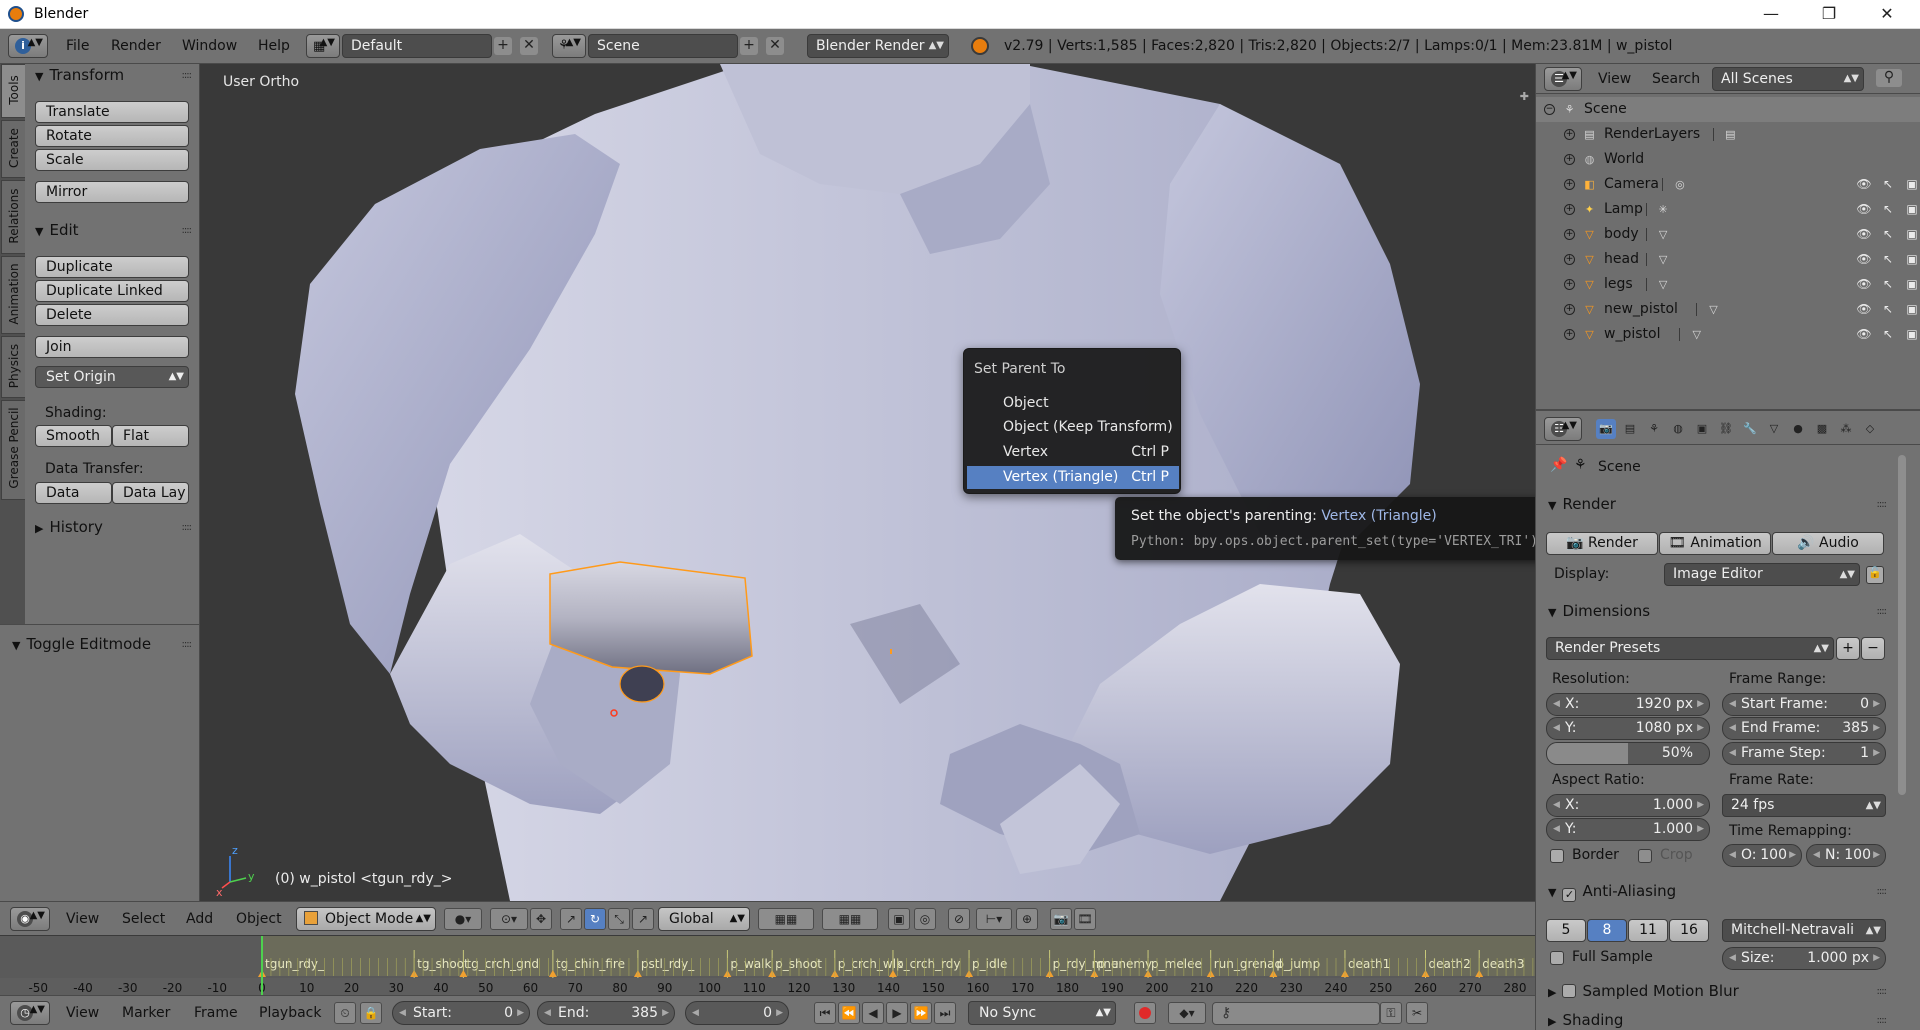 The width and height of the screenshot is (1920, 1030). Describe the element at coordinates (1728, 334) in the screenshot. I see `outliner-row-w-pistol: + ▽ w_pistol ▽ 👁 ↖ ▣` at that location.